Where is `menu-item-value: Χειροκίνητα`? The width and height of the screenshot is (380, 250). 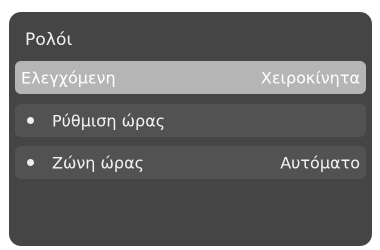
menu-item-value: Χειροκίνητα is located at coordinates (310, 77).